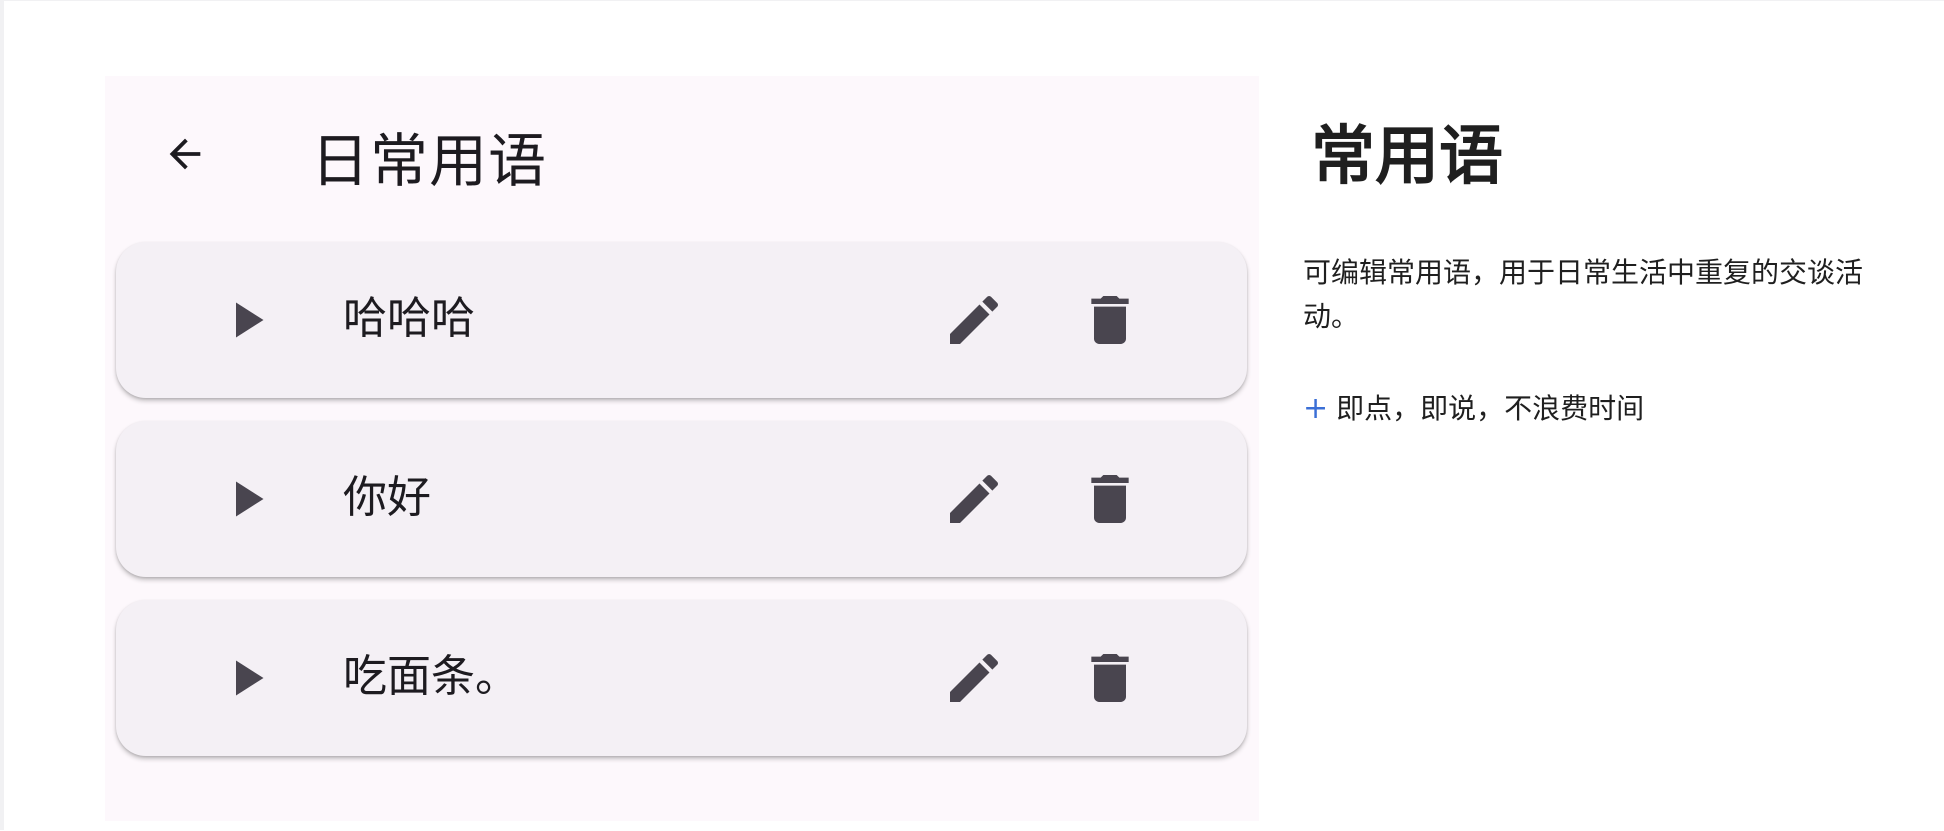 This screenshot has height=831, width=1944. What do you see at coordinates (681, 678) in the screenshot?
I see `phrase-card: 吃面条。` at bounding box center [681, 678].